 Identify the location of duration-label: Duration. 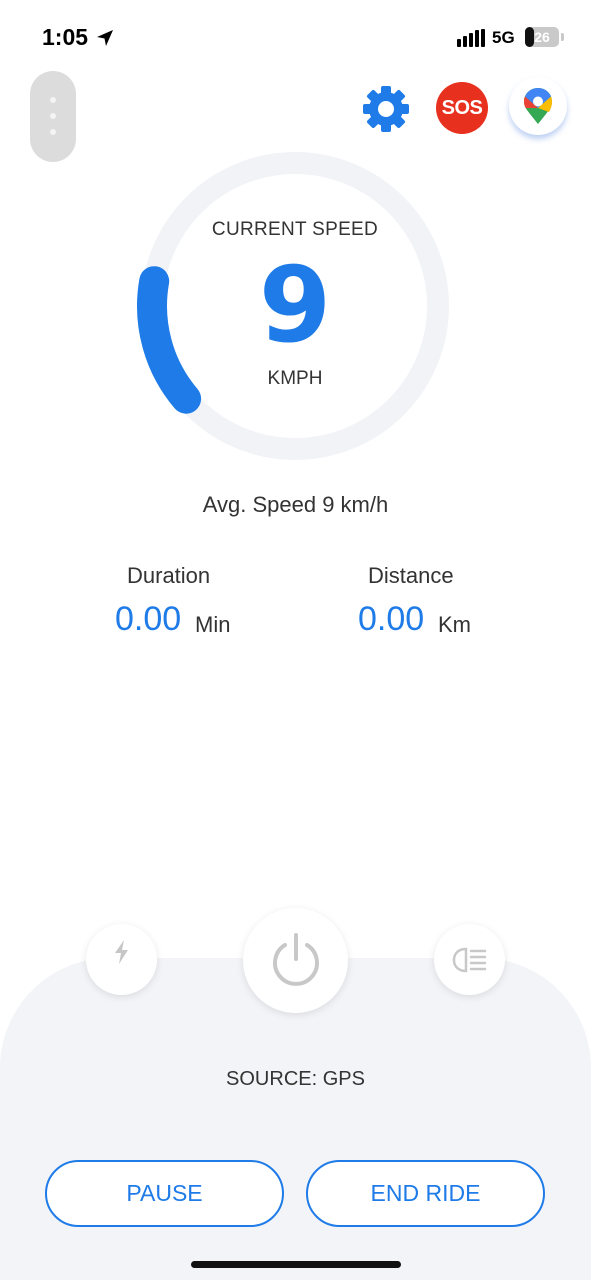
(169, 575).